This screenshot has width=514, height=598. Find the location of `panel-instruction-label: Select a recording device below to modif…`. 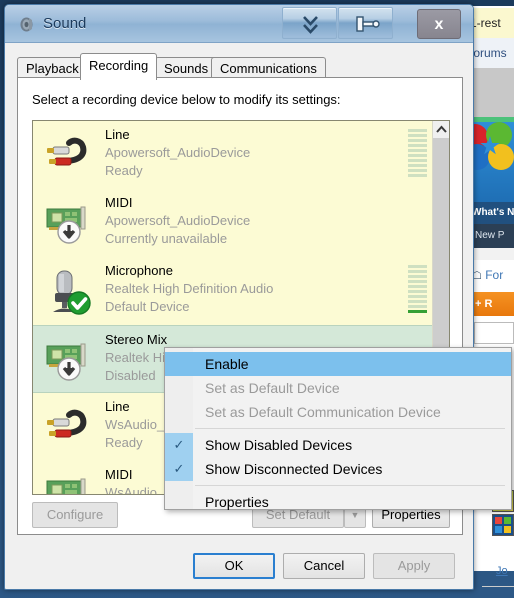

panel-instruction-label: Select a recording device below to modif… is located at coordinates (186, 99).